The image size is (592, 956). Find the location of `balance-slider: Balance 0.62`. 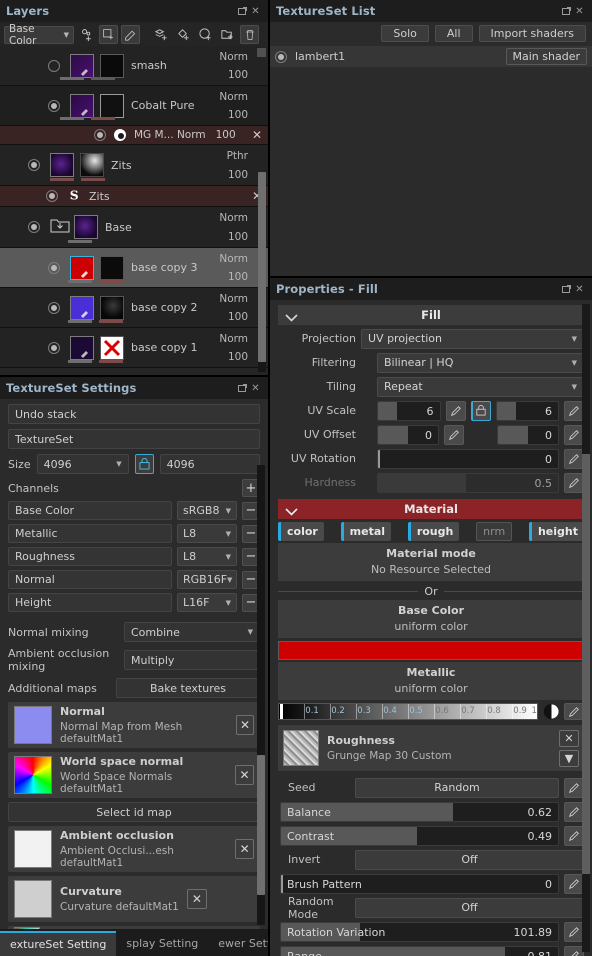

balance-slider: Balance 0.62 is located at coordinates (419, 811).